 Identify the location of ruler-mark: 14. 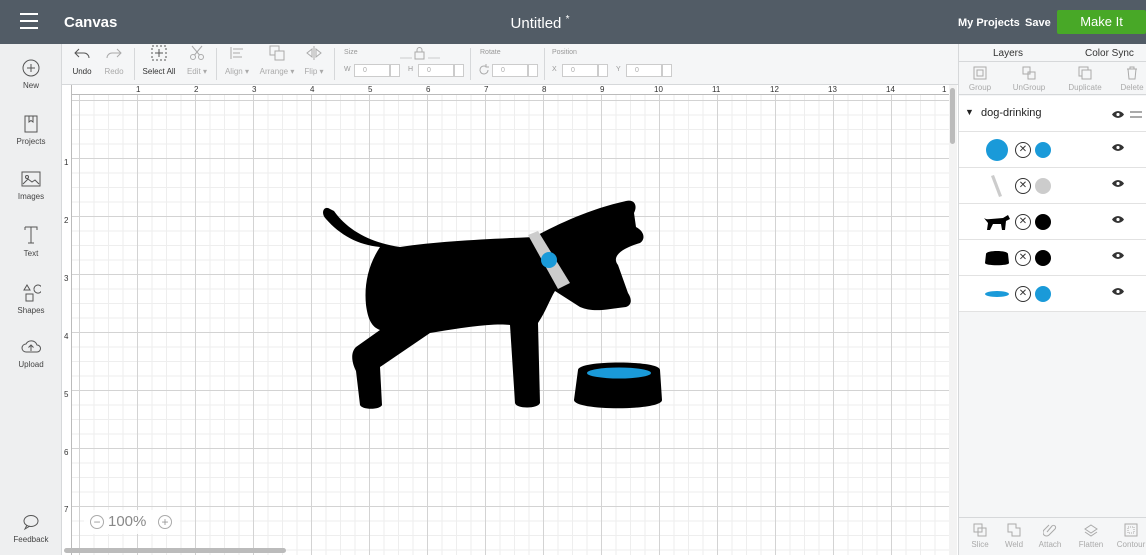
(890, 89).